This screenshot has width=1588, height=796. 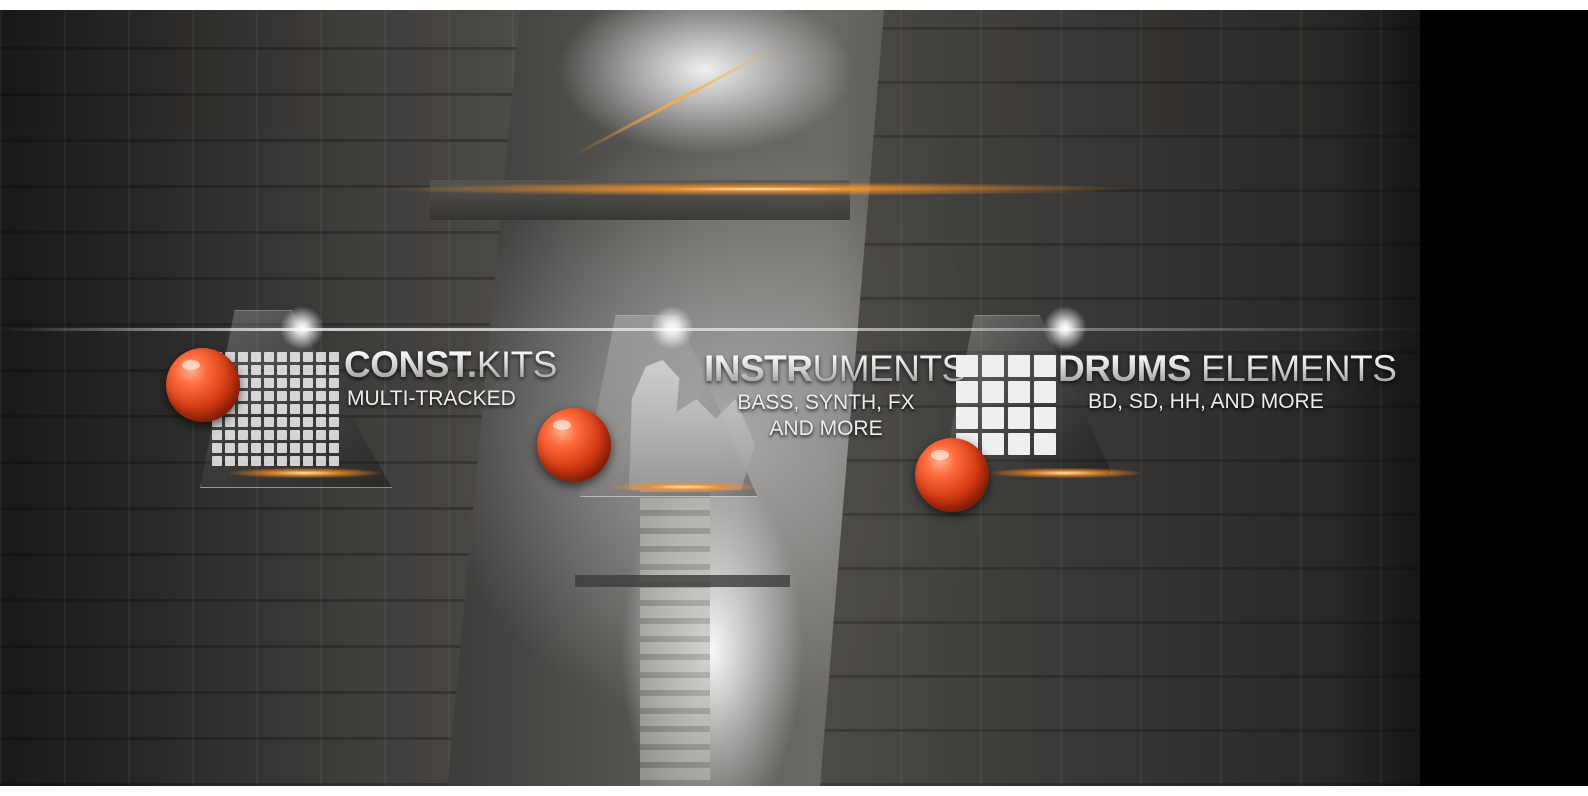 What do you see at coordinates (675, 633) in the screenshot?
I see `distant-tower` at bounding box center [675, 633].